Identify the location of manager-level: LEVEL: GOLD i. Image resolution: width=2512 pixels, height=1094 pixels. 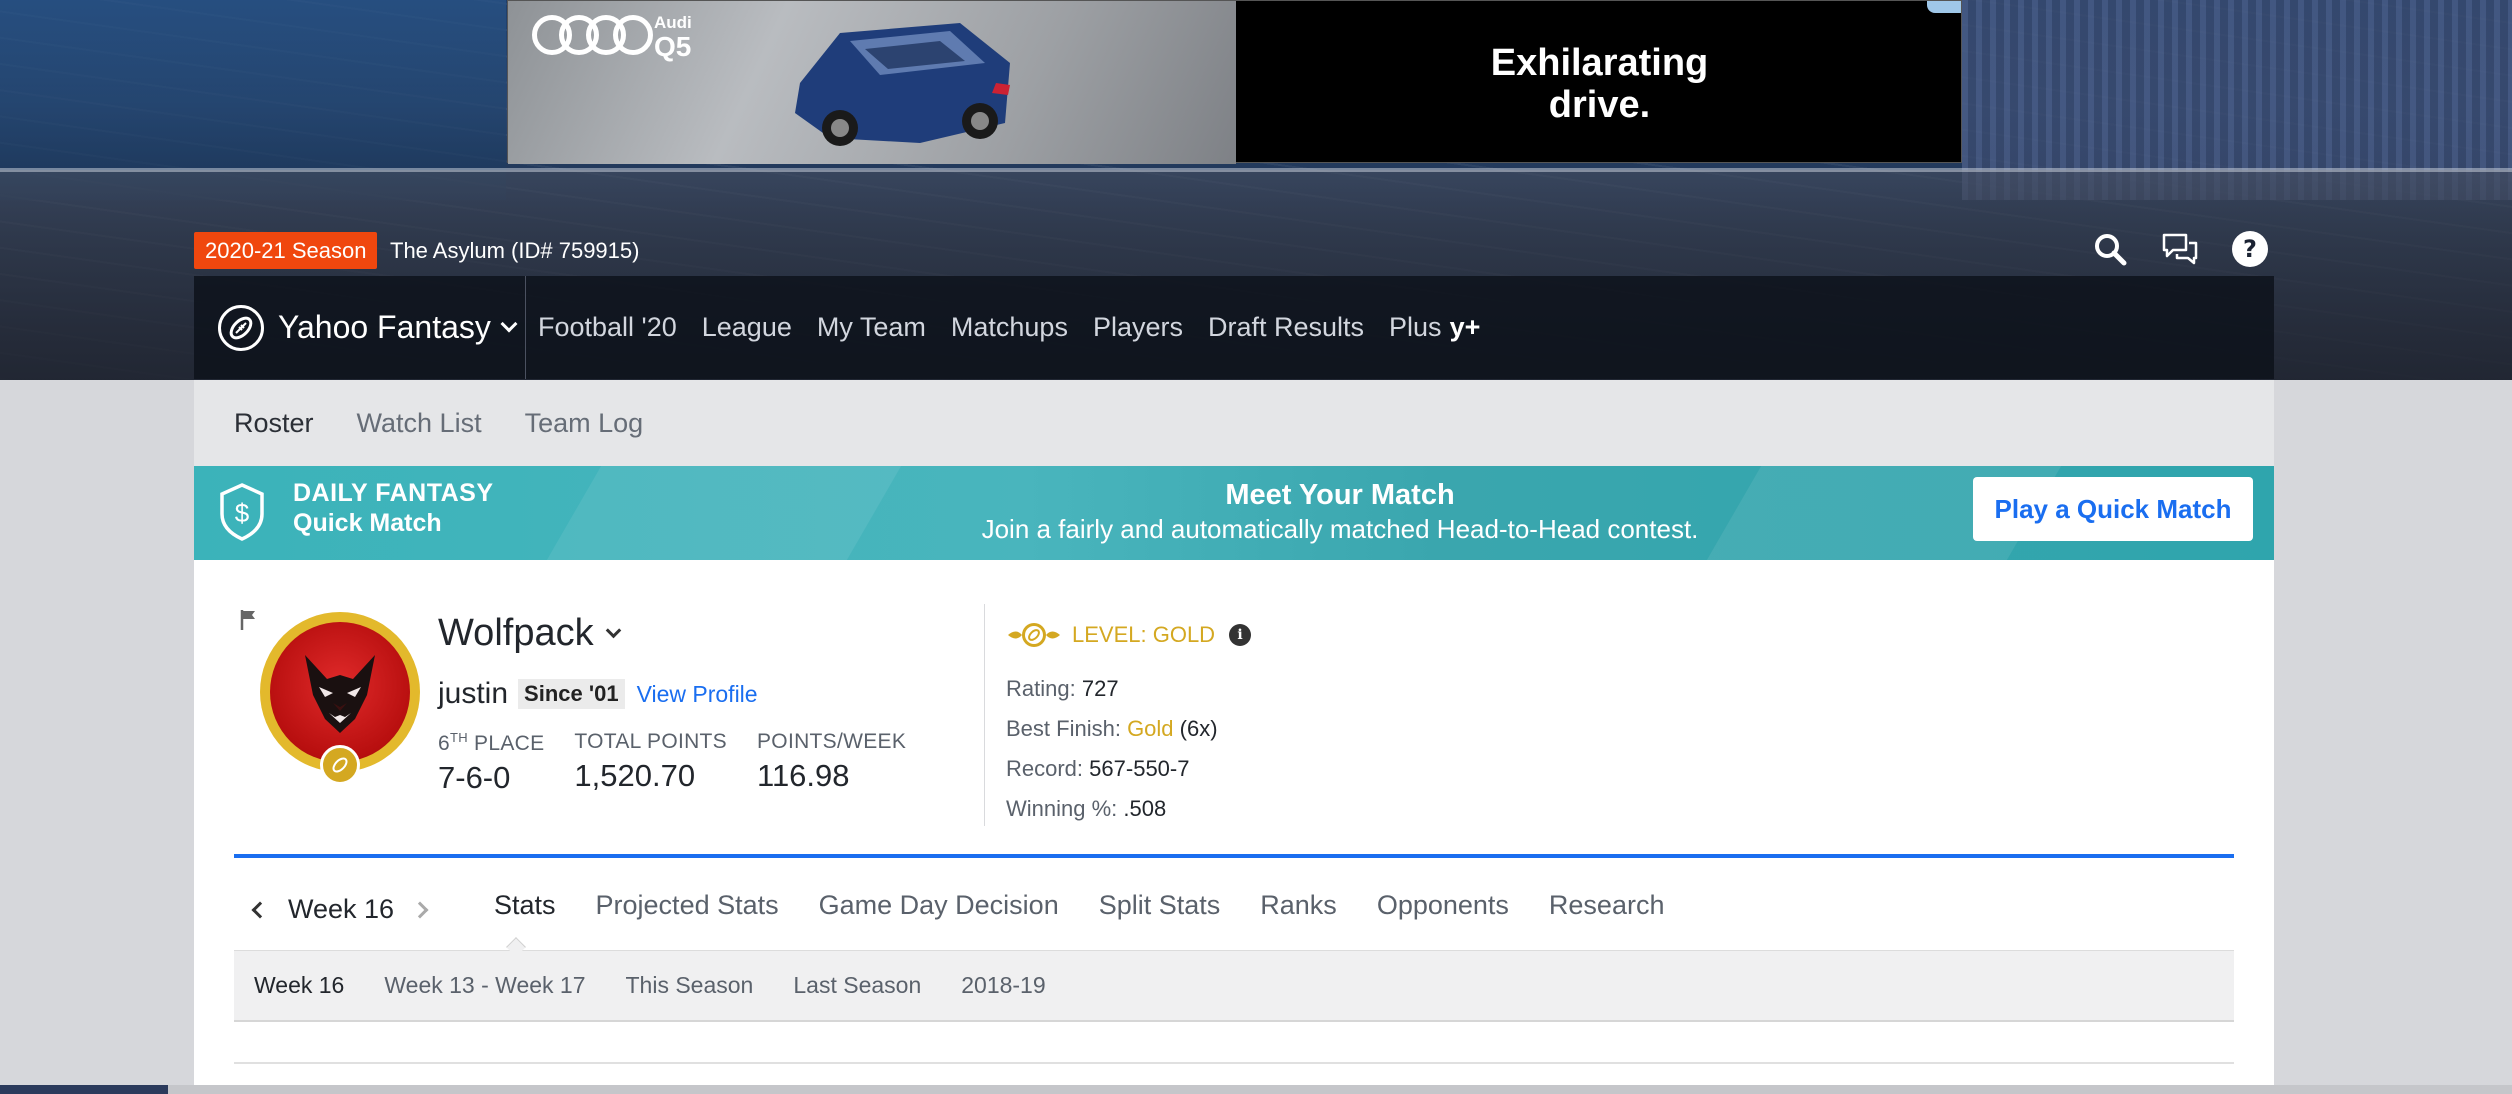
(1129, 635).